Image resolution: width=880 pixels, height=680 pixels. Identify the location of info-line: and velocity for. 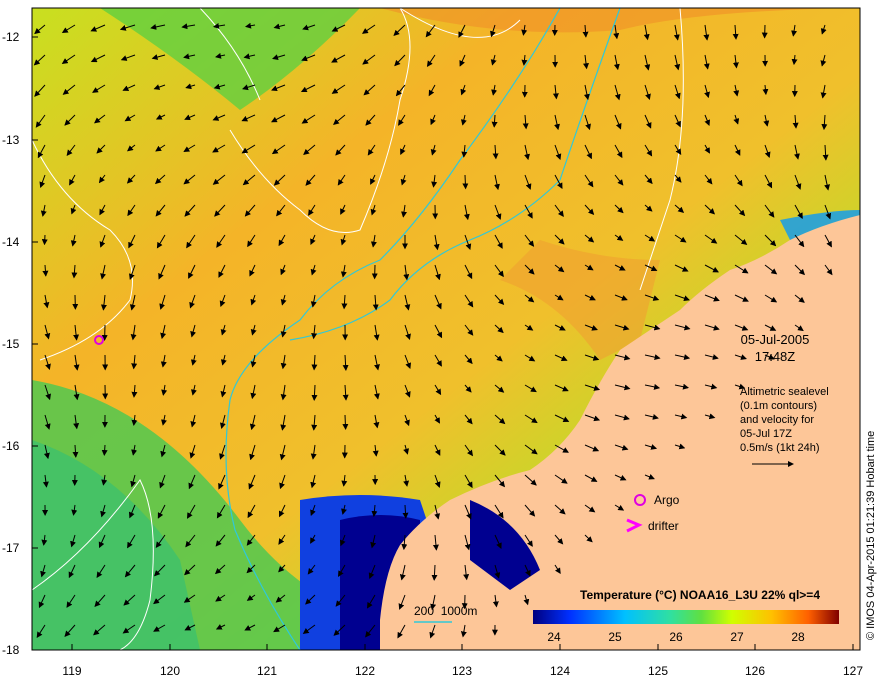
(777, 420).